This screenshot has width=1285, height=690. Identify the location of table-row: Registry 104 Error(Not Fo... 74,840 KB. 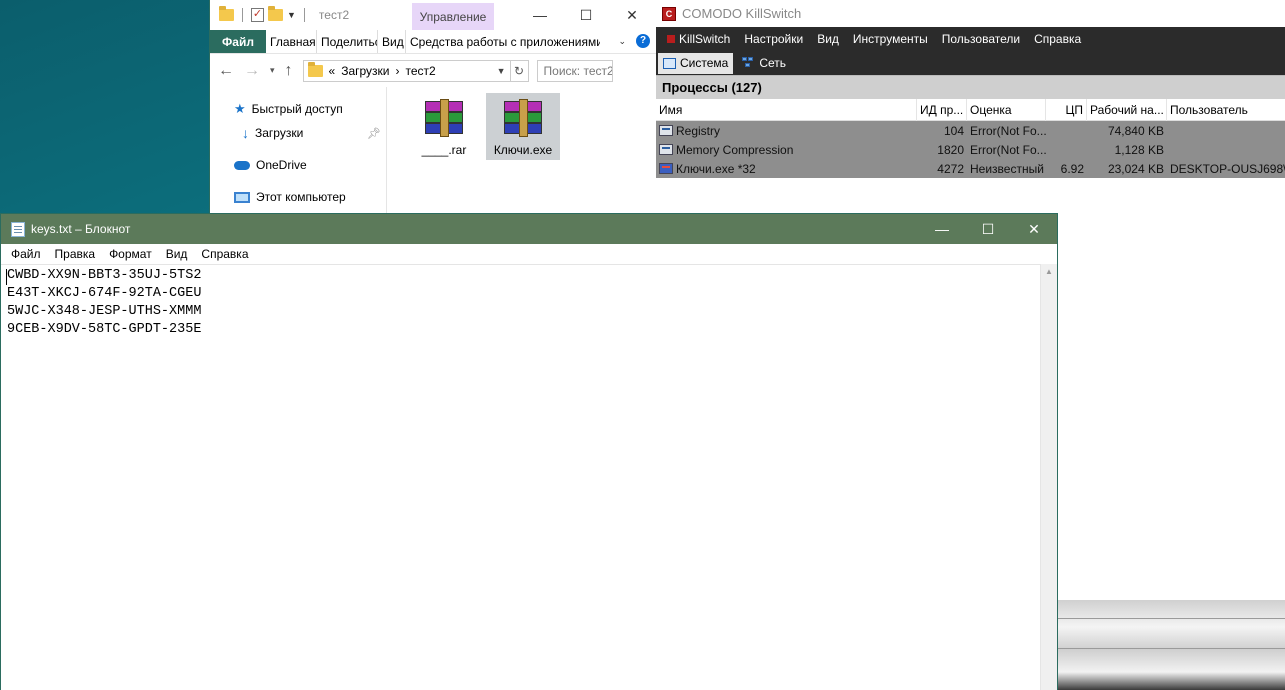
(970, 130).